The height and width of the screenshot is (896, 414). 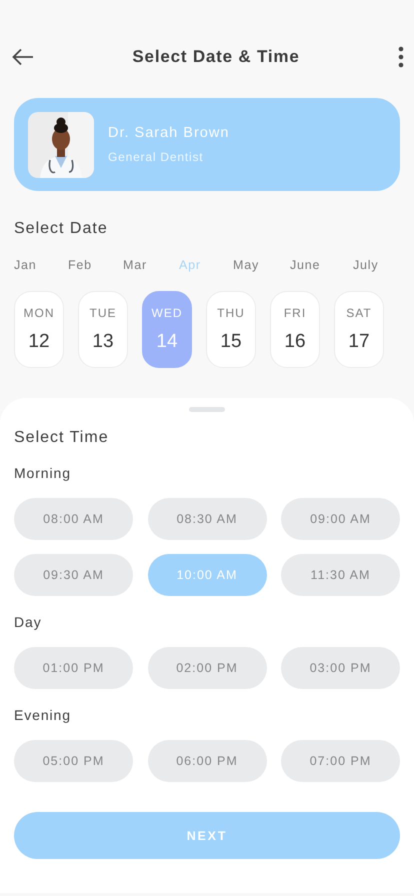 What do you see at coordinates (43, 473) in the screenshot?
I see `time-group-label: Morning` at bounding box center [43, 473].